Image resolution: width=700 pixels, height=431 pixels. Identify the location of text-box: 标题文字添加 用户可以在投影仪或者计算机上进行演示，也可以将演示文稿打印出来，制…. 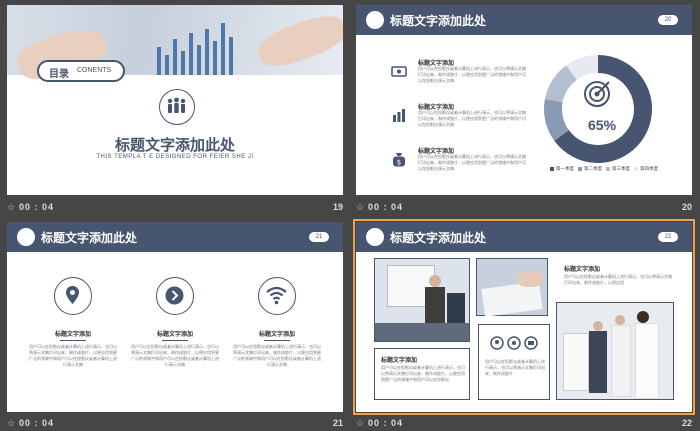
(422, 374).